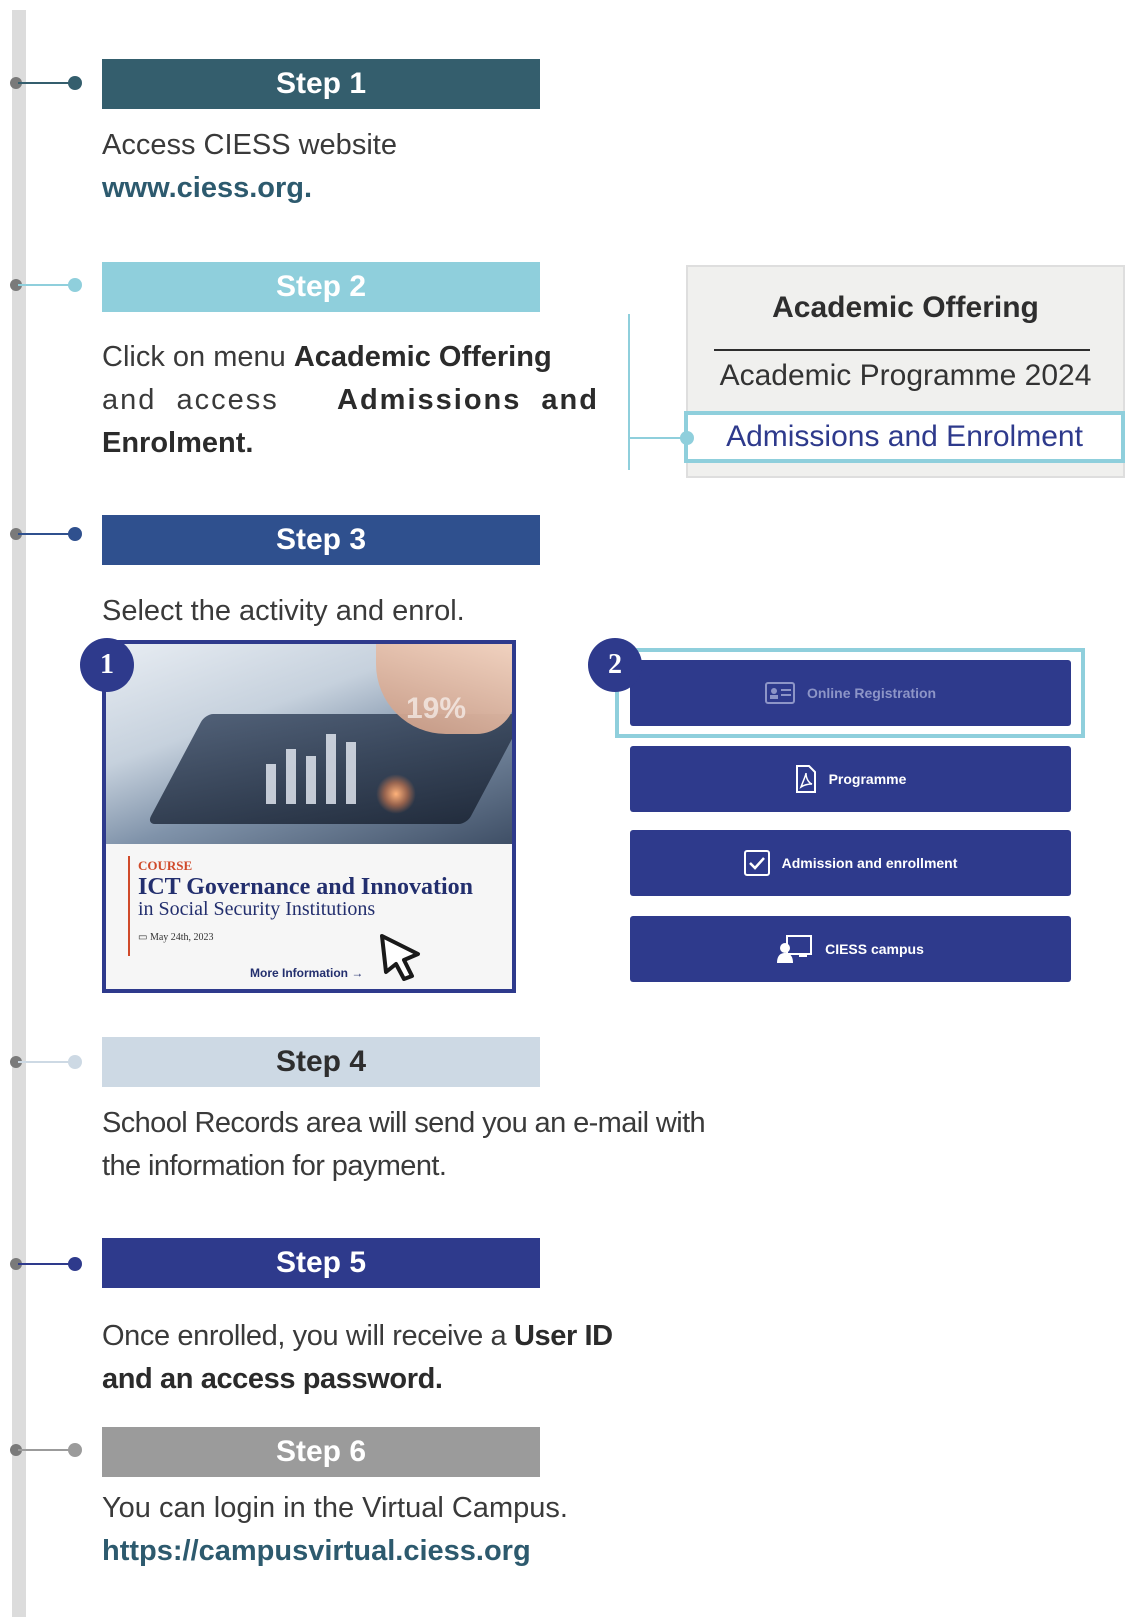 This screenshot has width=1141, height=1617. What do you see at coordinates (165, 865) in the screenshot?
I see `course-tag: COURSE` at bounding box center [165, 865].